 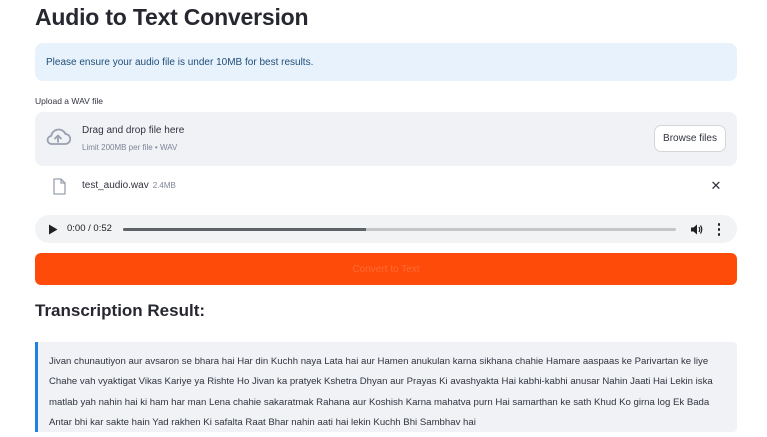 I want to click on close-icon: ✕, so click(x=716, y=186).